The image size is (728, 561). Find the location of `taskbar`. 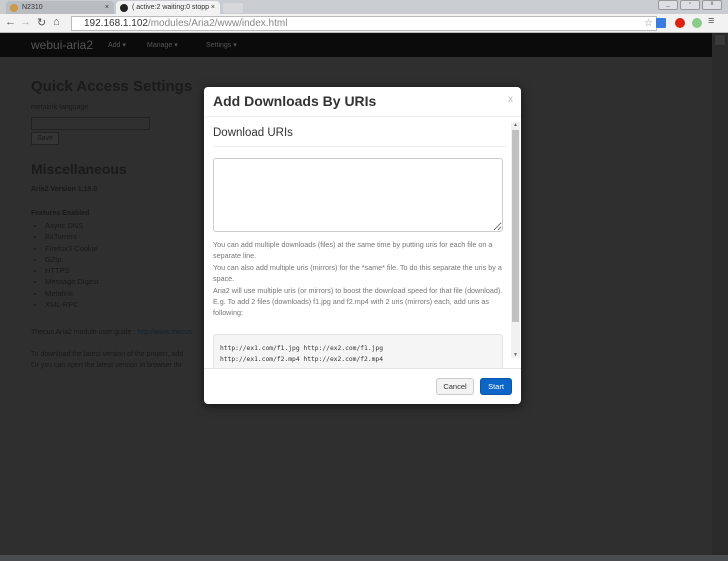

taskbar is located at coordinates (364, 558).